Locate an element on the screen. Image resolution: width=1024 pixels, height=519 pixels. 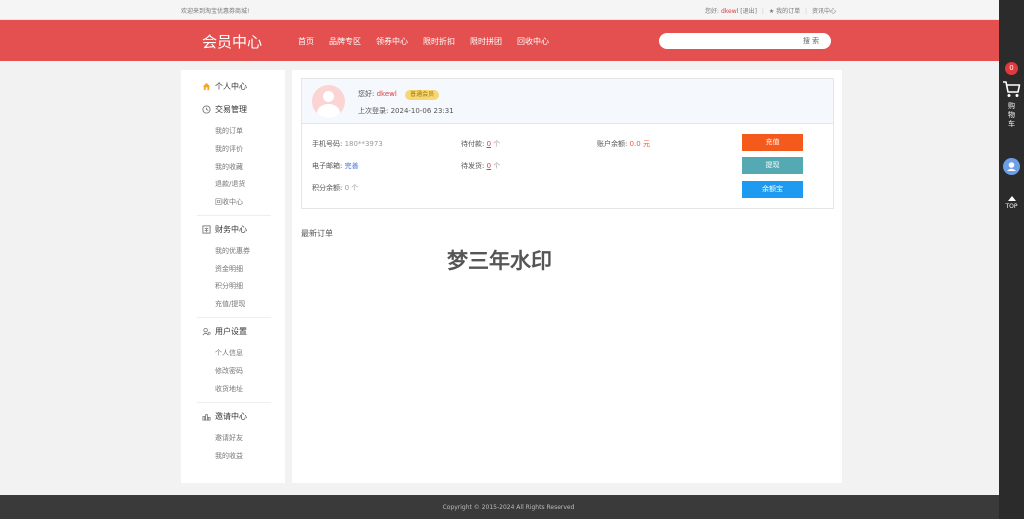
sidebar-item-change-password: 修改密码 is located at coordinates (229, 371).